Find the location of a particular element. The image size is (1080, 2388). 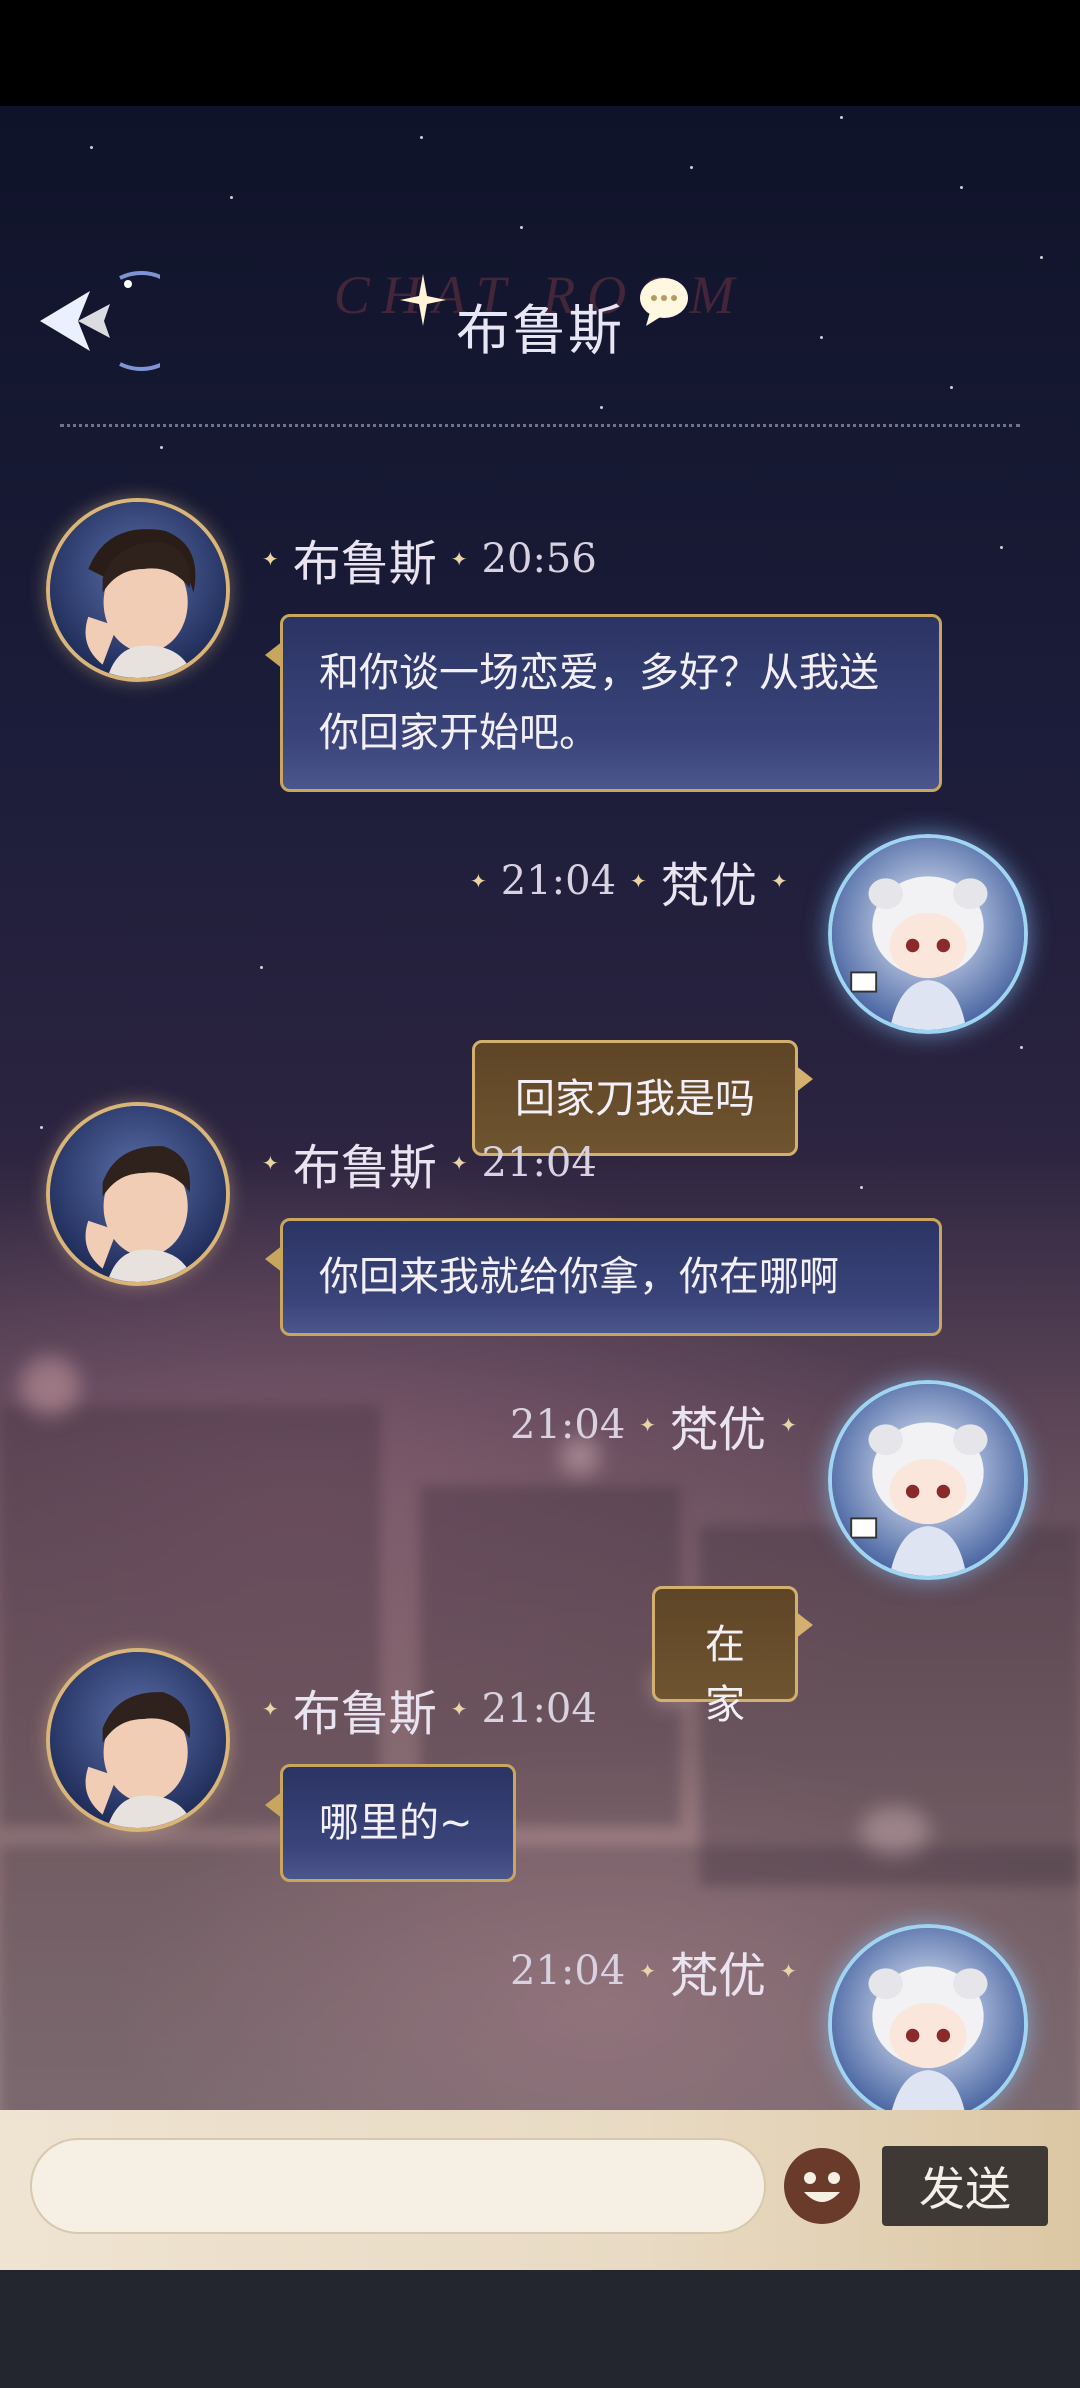

message-text: 回家刀我是吗 is located at coordinates (635, 1099).